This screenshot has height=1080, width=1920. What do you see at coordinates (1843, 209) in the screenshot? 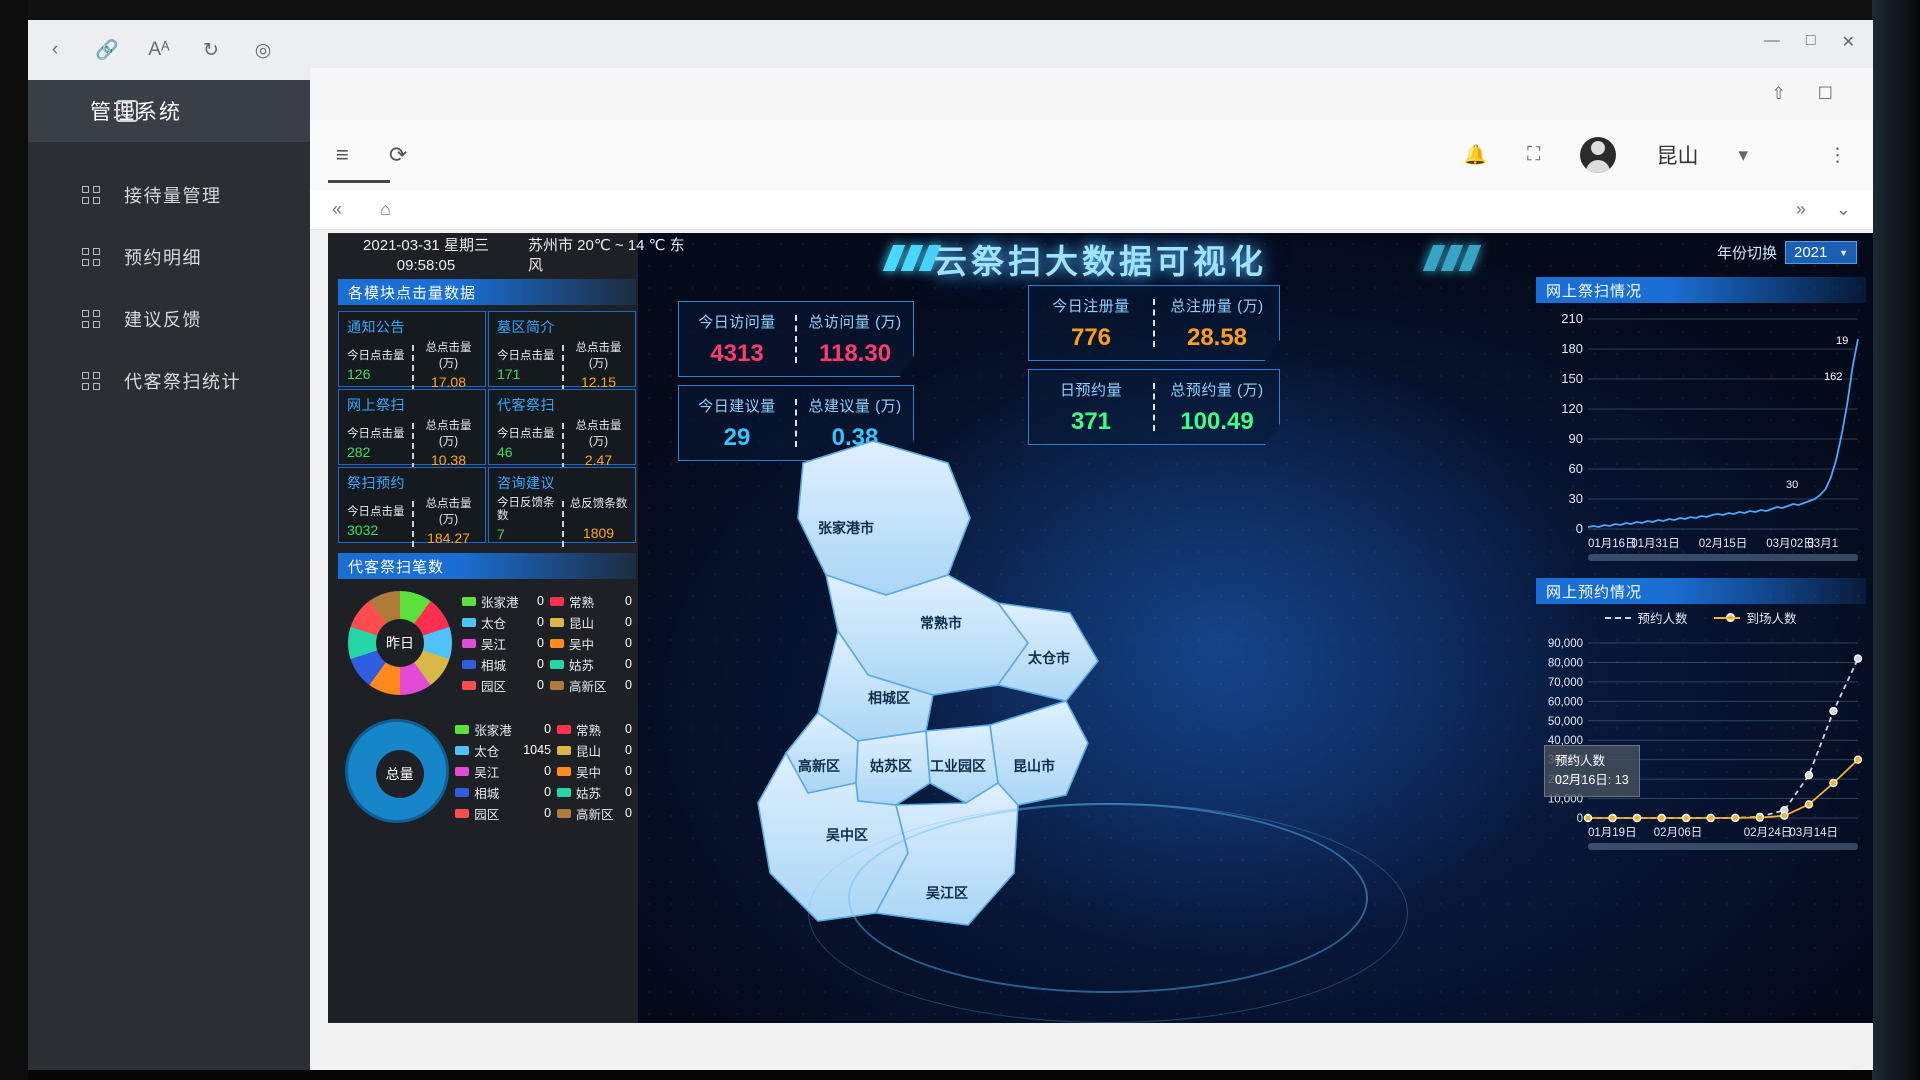
I see `chevron-down-icon: ⌄` at bounding box center [1843, 209].